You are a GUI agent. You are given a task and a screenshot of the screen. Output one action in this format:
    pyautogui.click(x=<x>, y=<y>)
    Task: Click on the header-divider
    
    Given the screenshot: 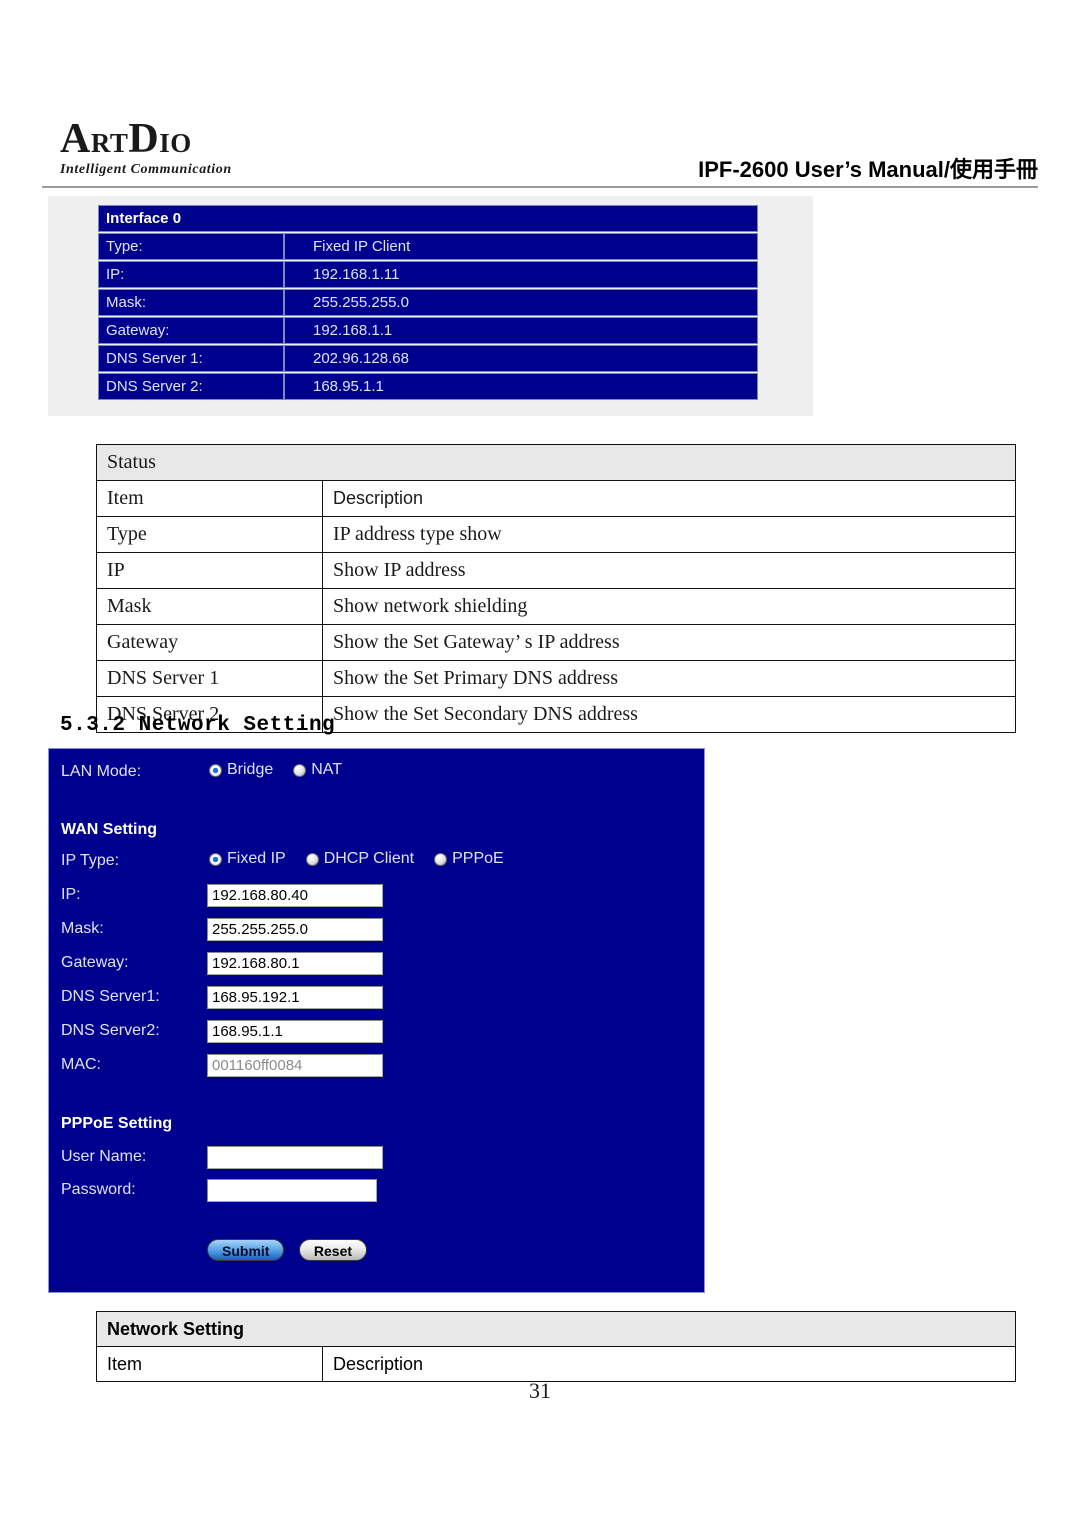 What is the action you would take?
    pyautogui.click(x=540, y=187)
    